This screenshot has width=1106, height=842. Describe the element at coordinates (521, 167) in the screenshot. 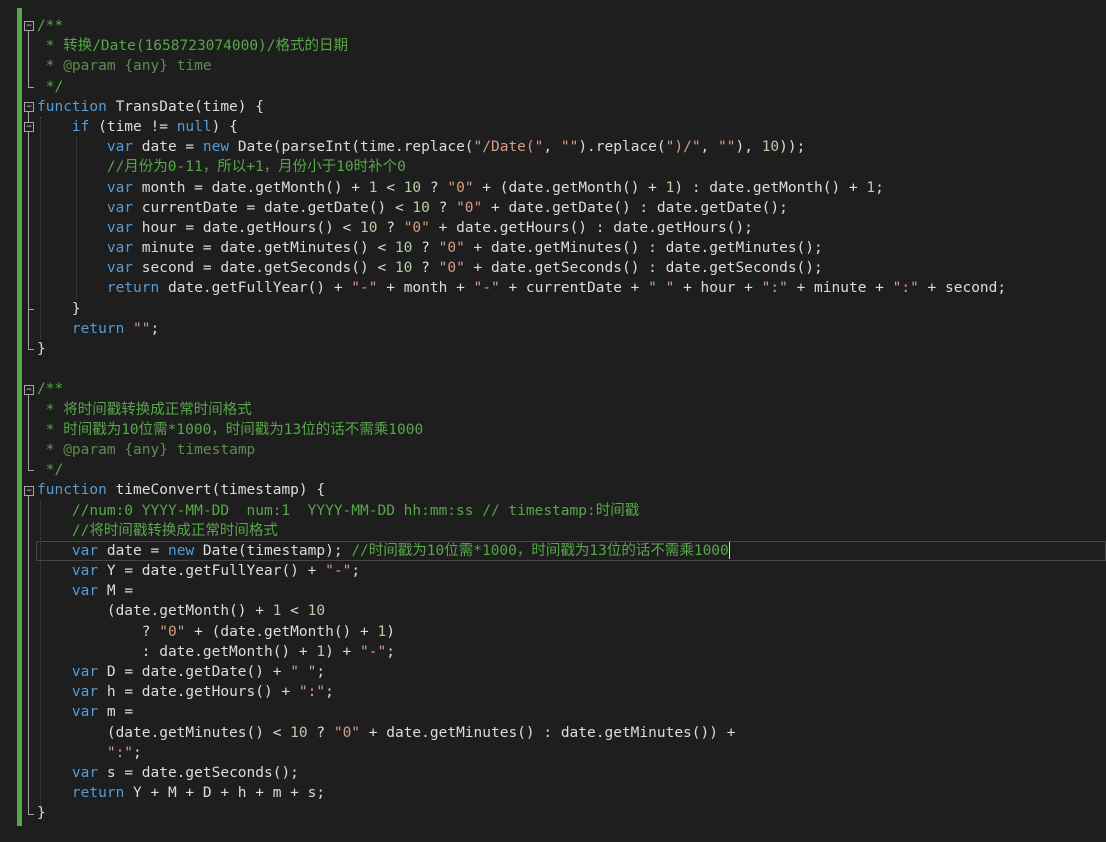

I see `code-line: //月份为0-11，所以+1，月份小于10时补个0` at that location.